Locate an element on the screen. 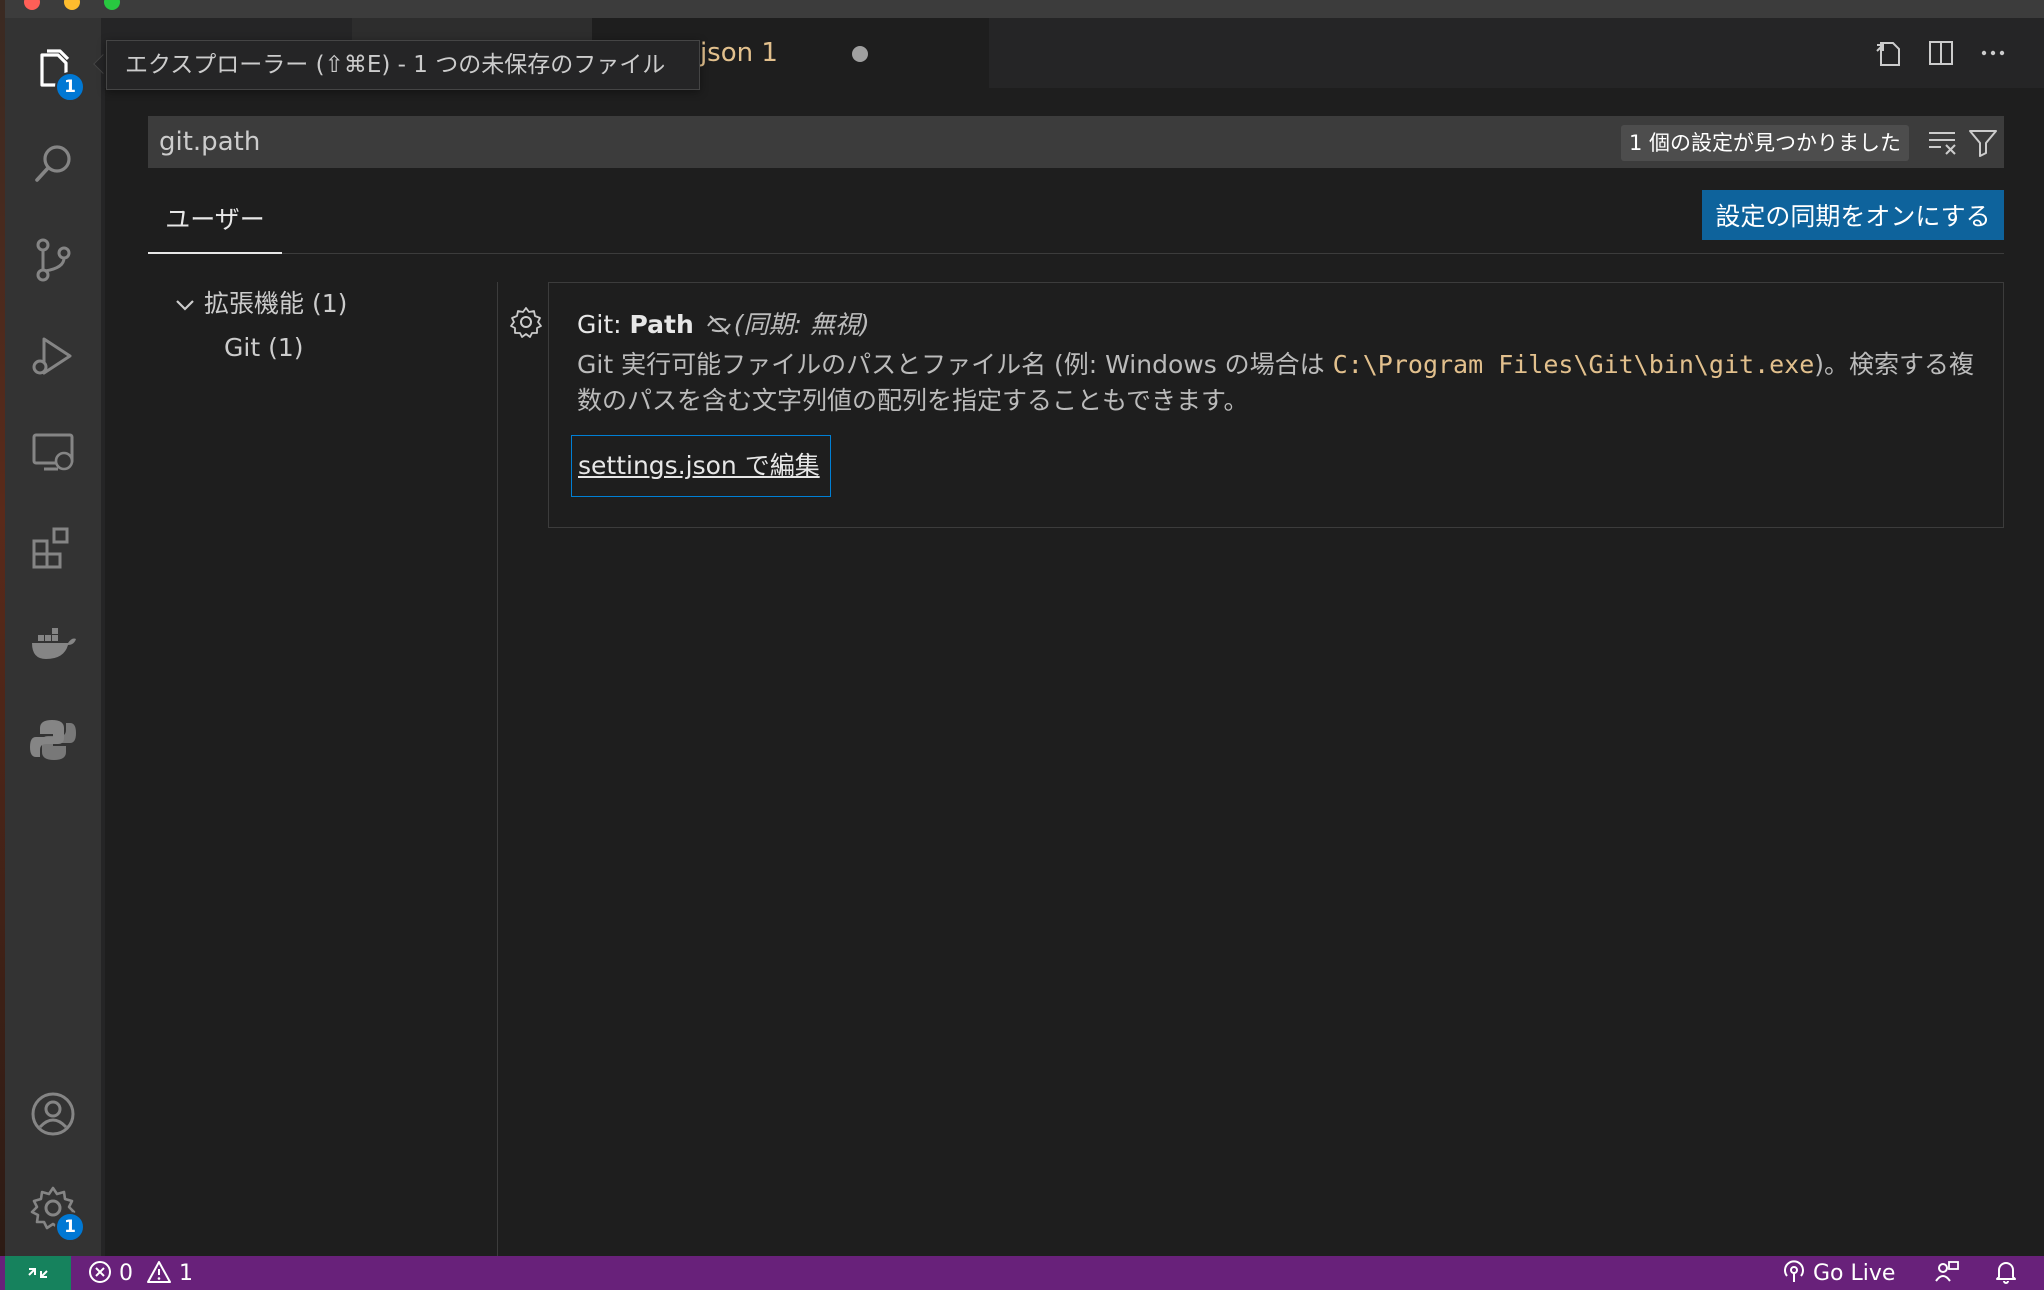  sidebar-edge is located at coordinates (103, 637).